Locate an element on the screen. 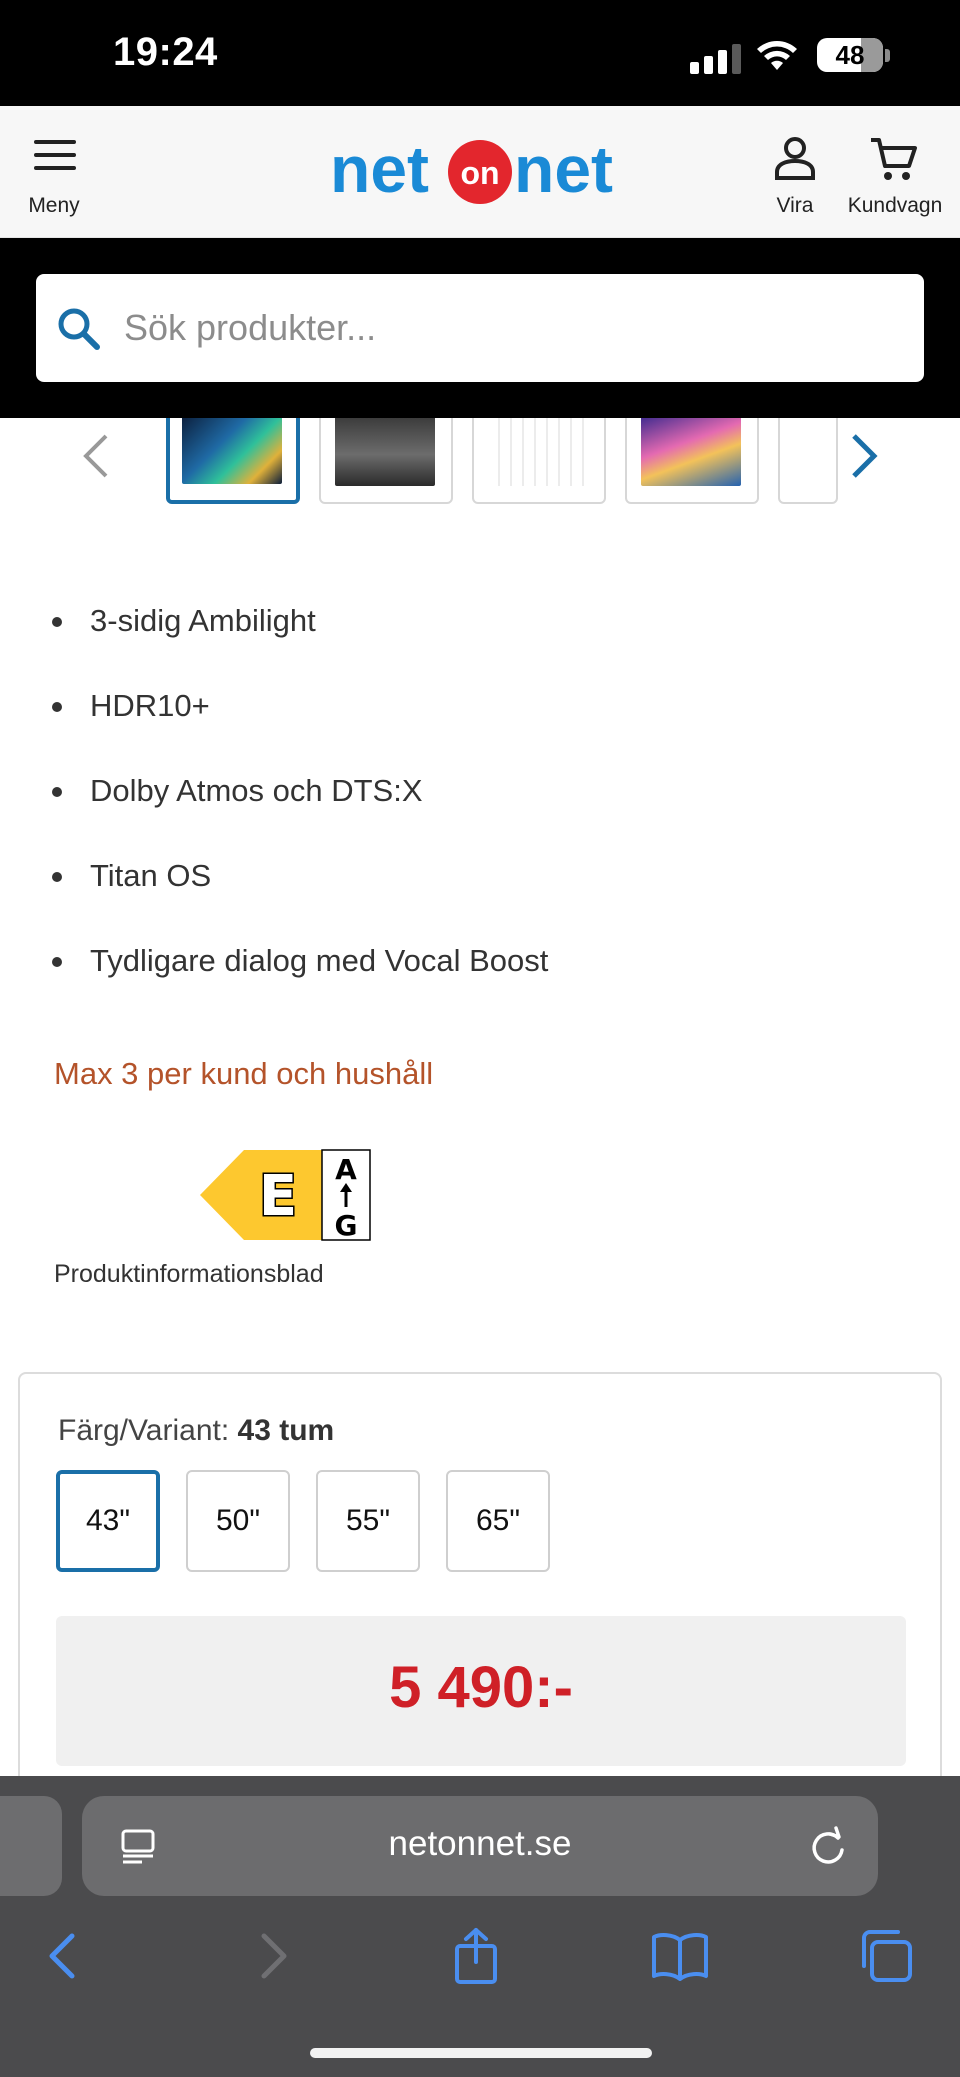 This screenshot has height=2077, width=960. variant-label: Färg/Variant: 43 tum is located at coordinates (196, 1431).